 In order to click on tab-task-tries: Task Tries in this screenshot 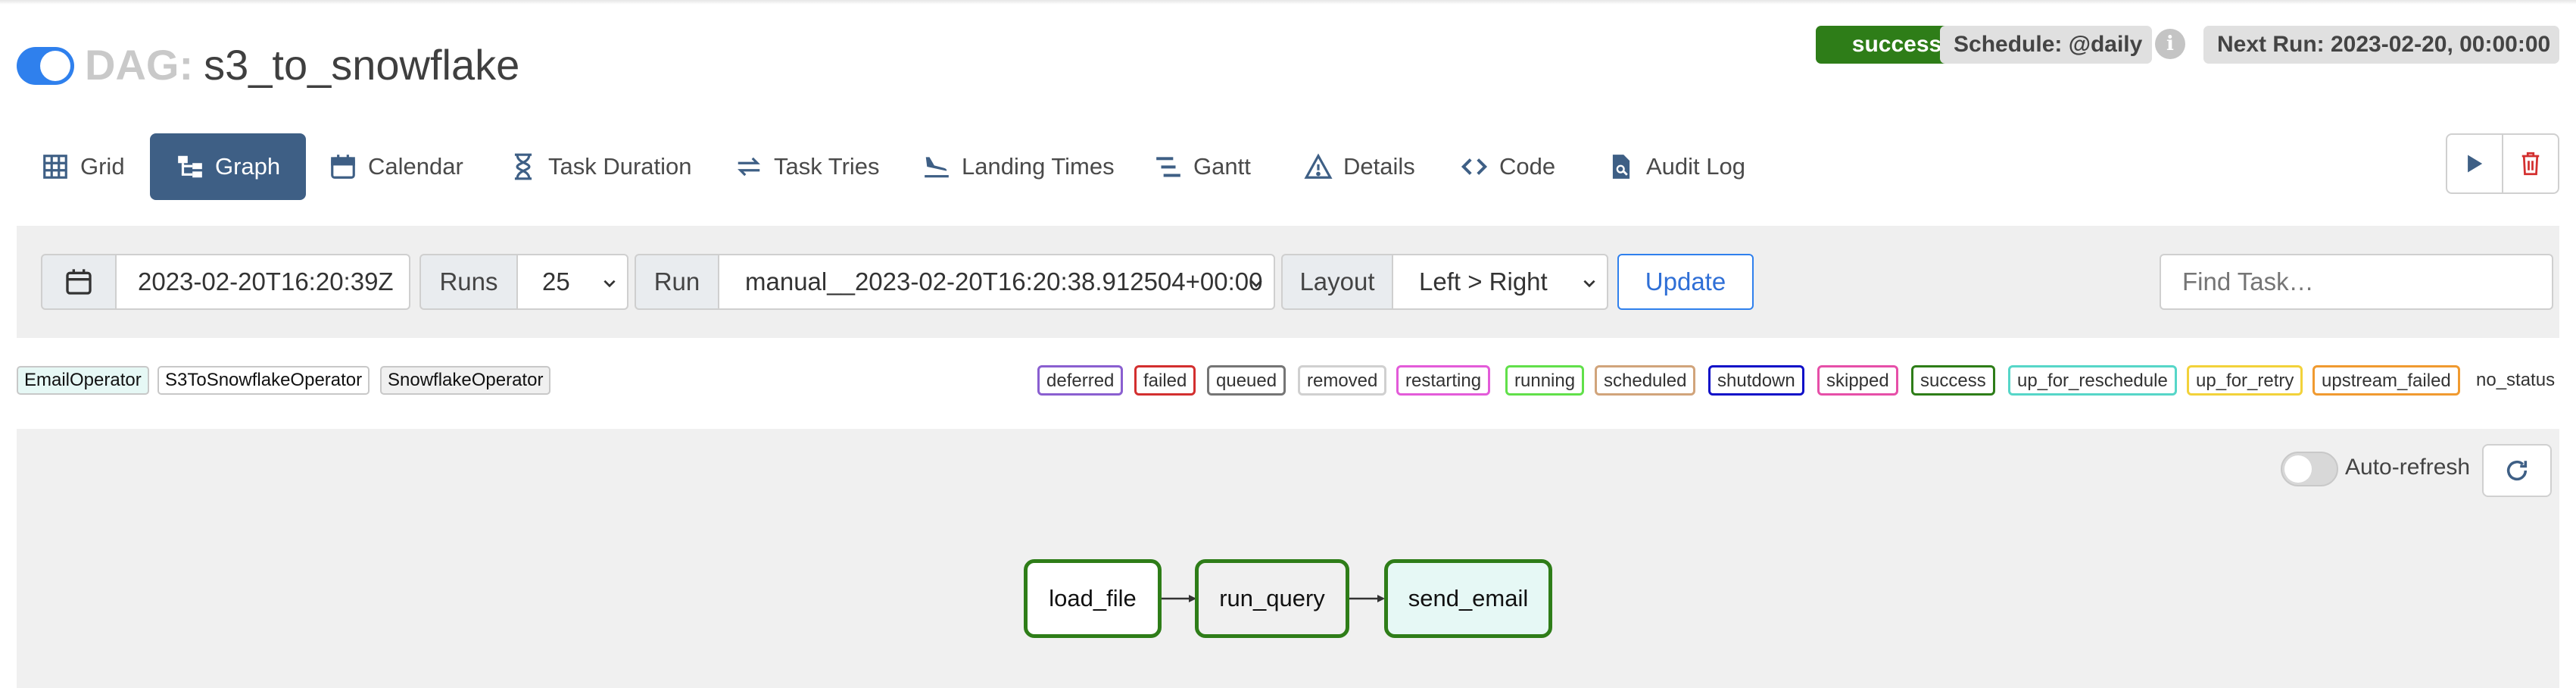, I will do `click(807, 166)`.